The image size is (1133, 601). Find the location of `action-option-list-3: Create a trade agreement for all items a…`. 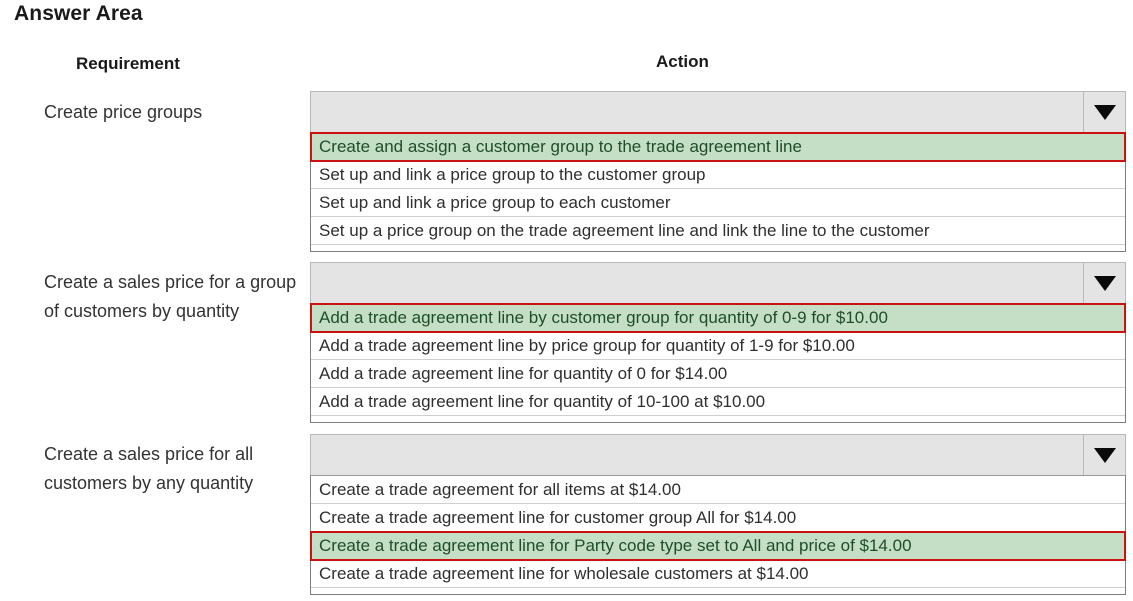

action-option-list-3: Create a trade agreement for all items a… is located at coordinates (718, 535).